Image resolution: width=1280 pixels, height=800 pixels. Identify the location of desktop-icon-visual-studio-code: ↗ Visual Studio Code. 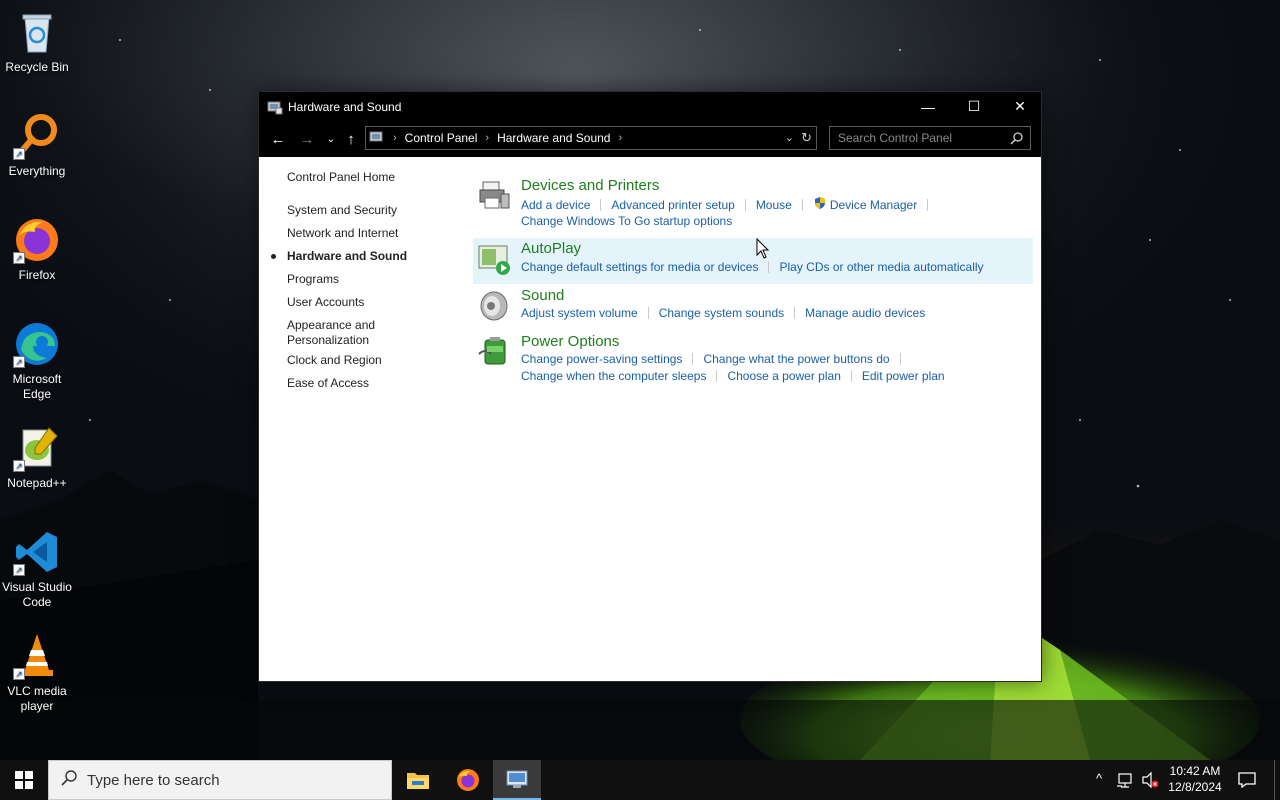
(37, 569).